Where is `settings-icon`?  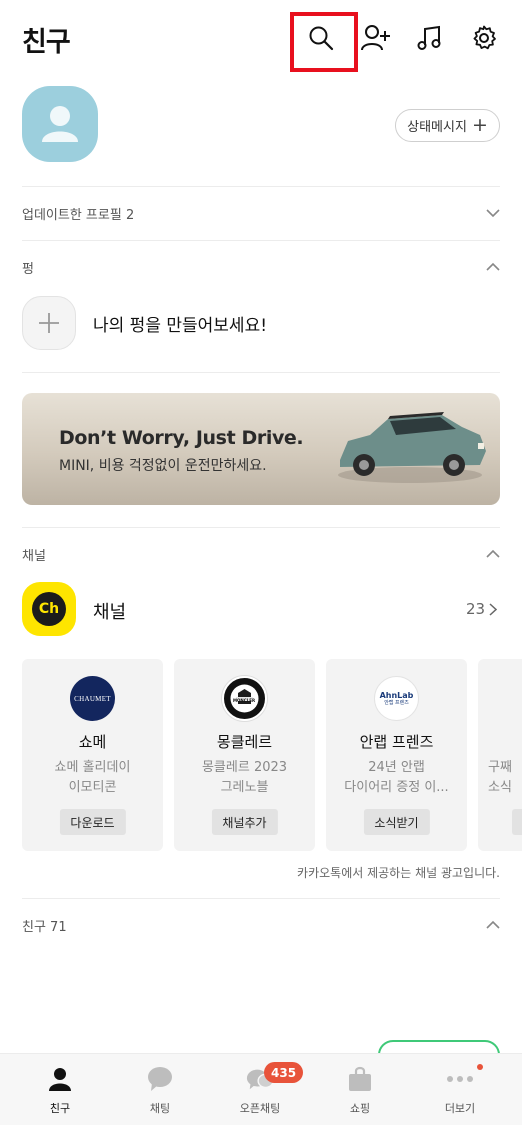 settings-icon is located at coordinates (484, 38).